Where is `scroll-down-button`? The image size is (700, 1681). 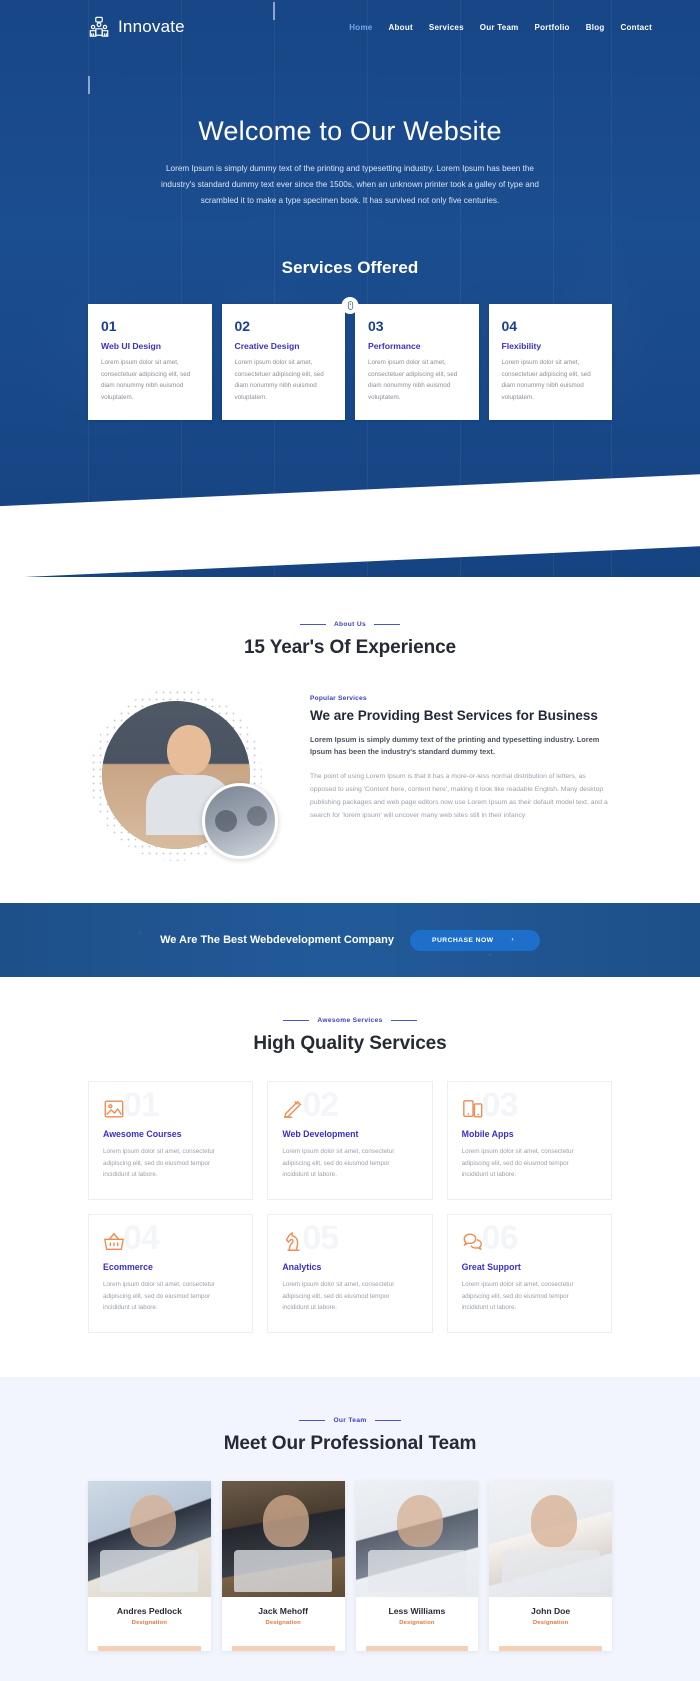 scroll-down-button is located at coordinates (350, 305).